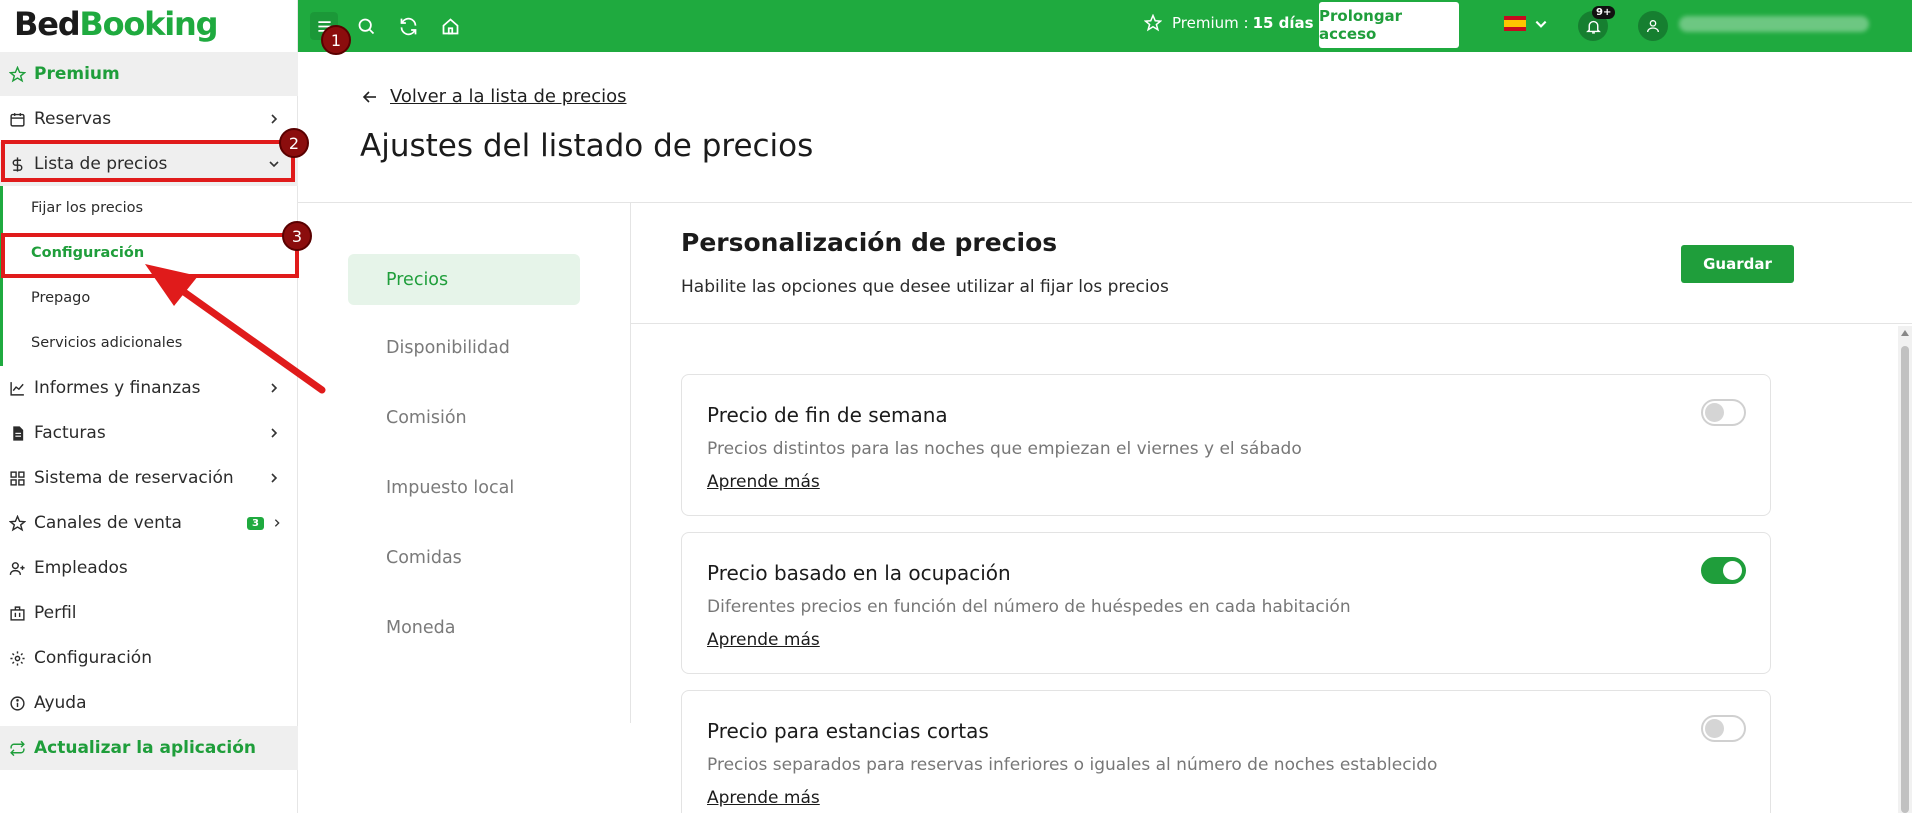  I want to click on settings-tab-precios: Precios, so click(464, 279).